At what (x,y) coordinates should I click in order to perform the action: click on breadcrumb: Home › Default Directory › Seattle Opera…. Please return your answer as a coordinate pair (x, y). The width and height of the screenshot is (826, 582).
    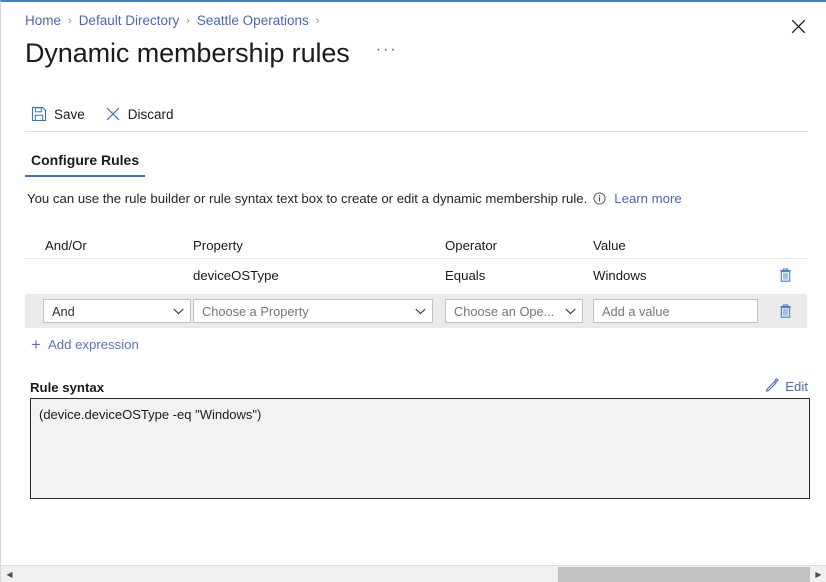
    Looking at the image, I should click on (175, 21).